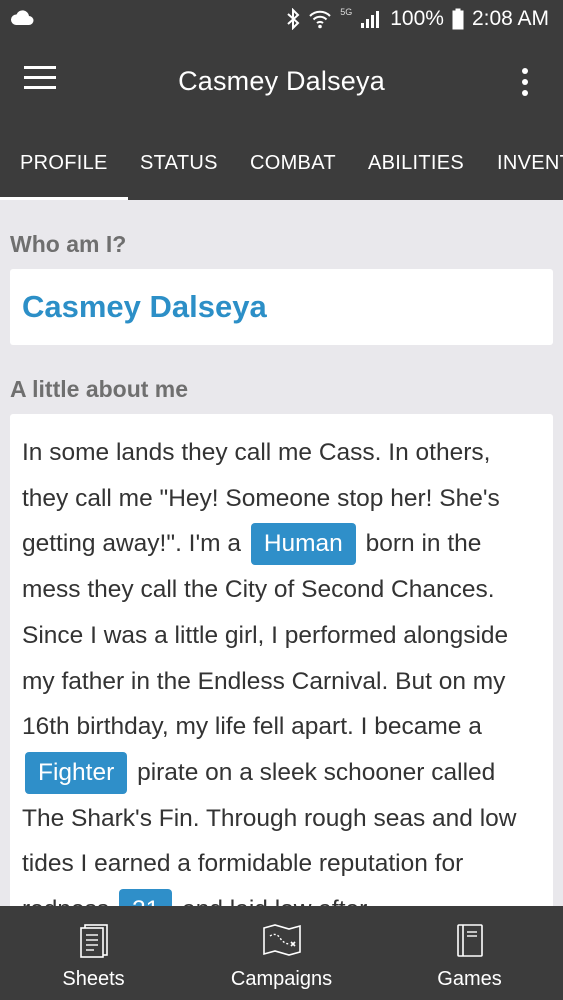  What do you see at coordinates (281, 940) in the screenshot?
I see `map-icon` at bounding box center [281, 940].